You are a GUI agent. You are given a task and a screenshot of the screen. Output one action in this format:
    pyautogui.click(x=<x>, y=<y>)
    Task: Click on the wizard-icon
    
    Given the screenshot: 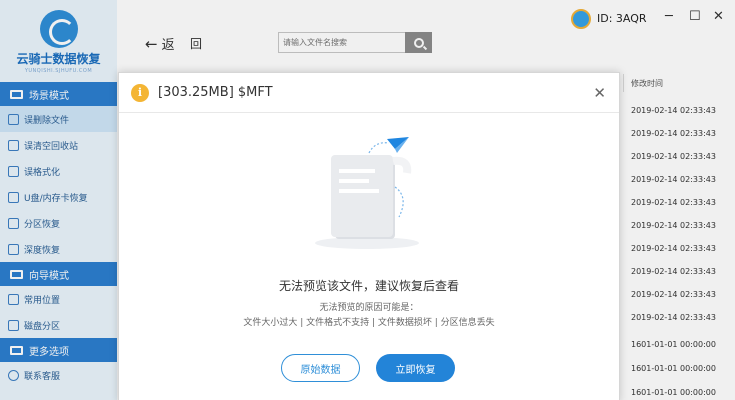 What is the action you would take?
    pyautogui.click(x=16, y=274)
    